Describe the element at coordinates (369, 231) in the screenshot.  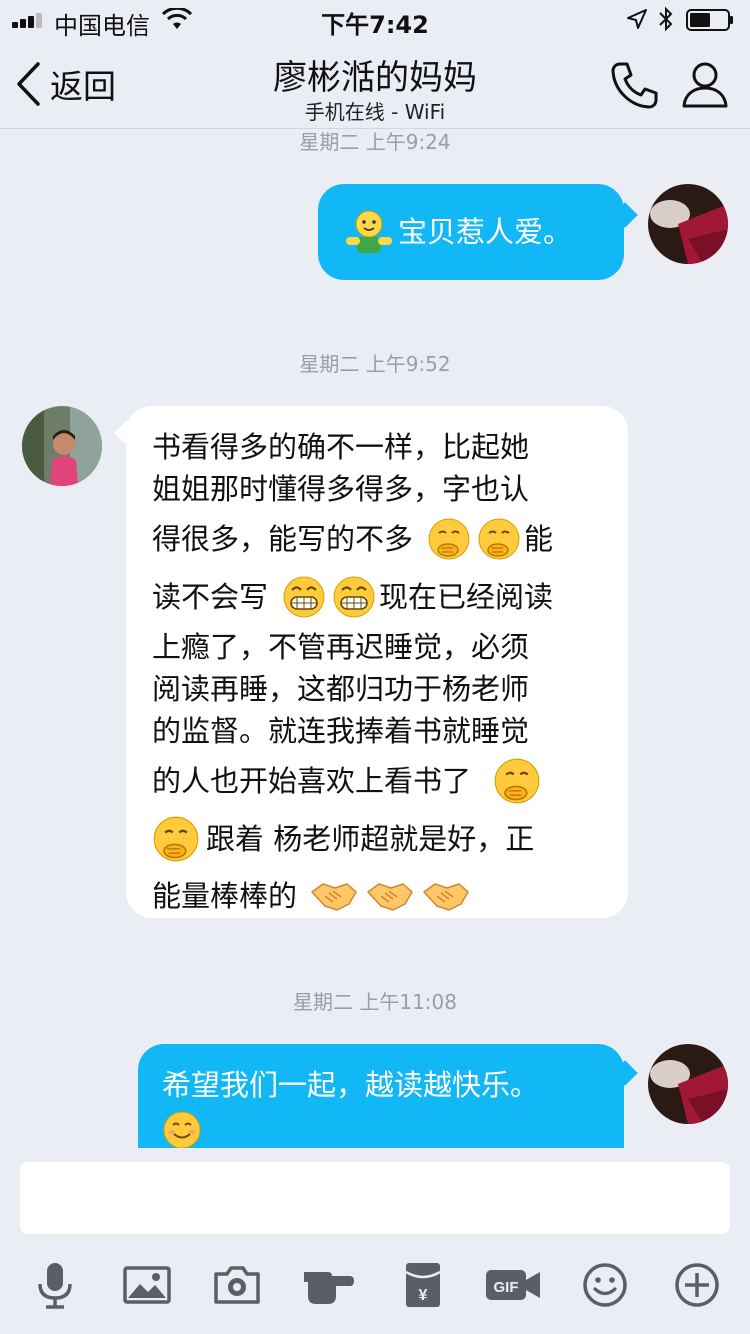
I see `hug-emoji-icon` at that location.